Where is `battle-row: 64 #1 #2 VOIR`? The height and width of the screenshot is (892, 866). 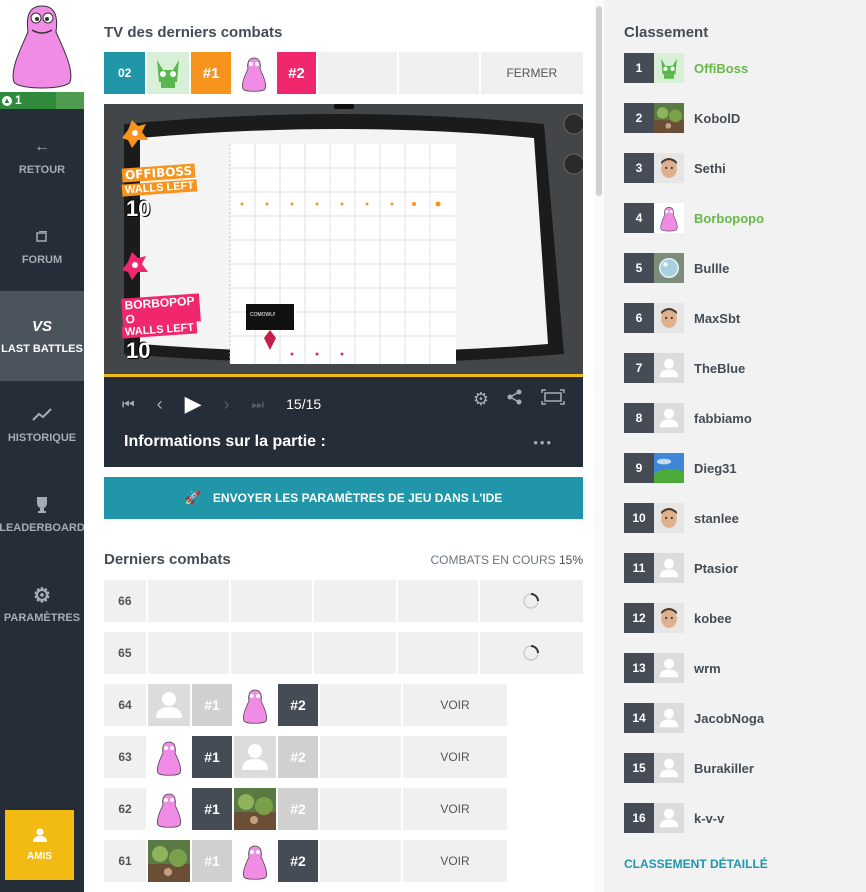 battle-row: 64 #1 #2 VOIR is located at coordinates (343, 705).